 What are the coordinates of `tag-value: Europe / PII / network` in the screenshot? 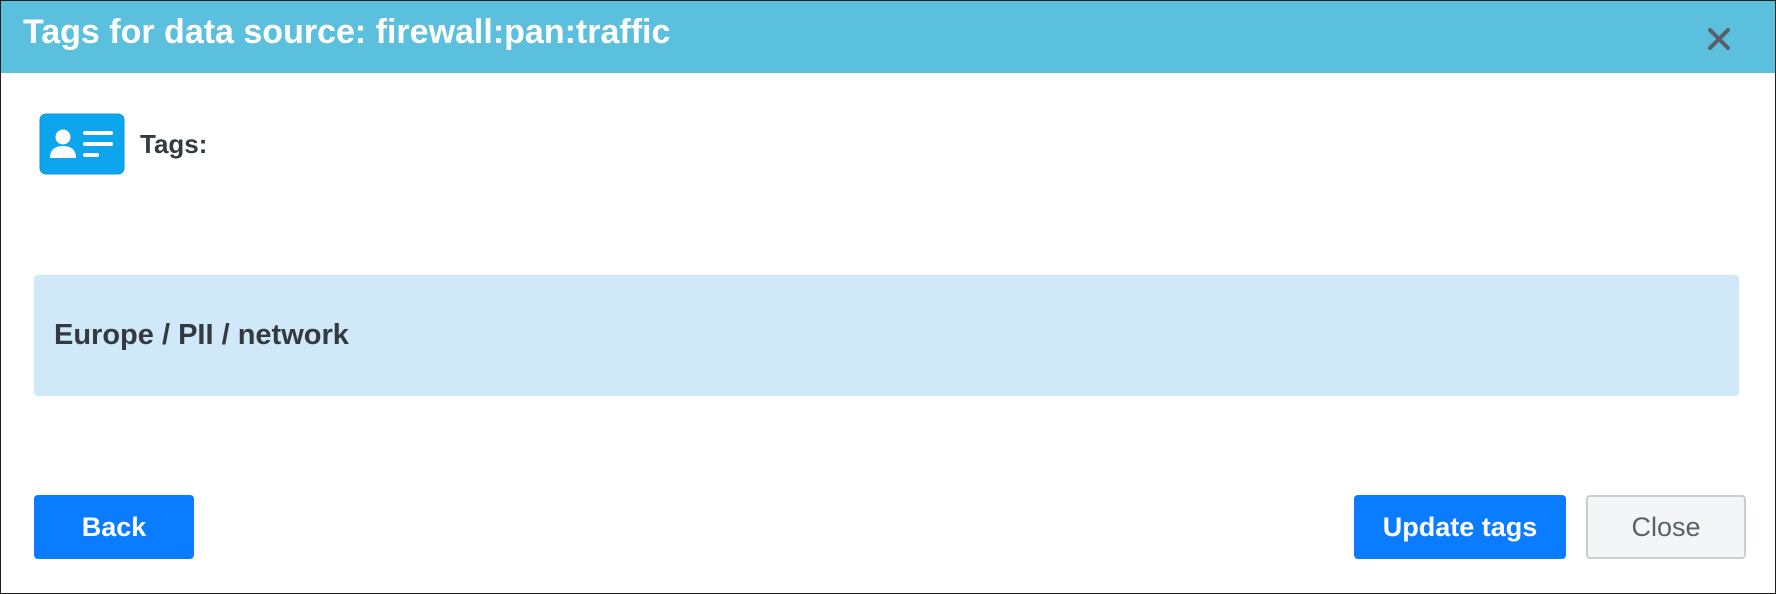 It's located at (201, 335).